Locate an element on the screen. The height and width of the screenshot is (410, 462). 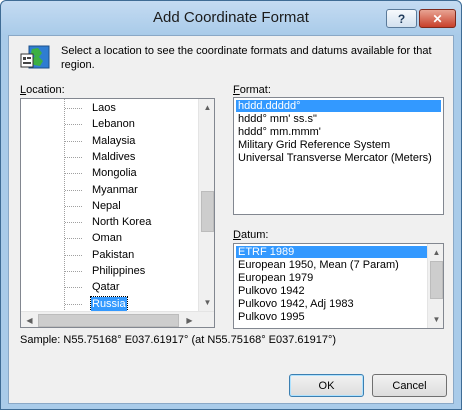
format-option: hddd° mm.mmm' is located at coordinates (279, 132).